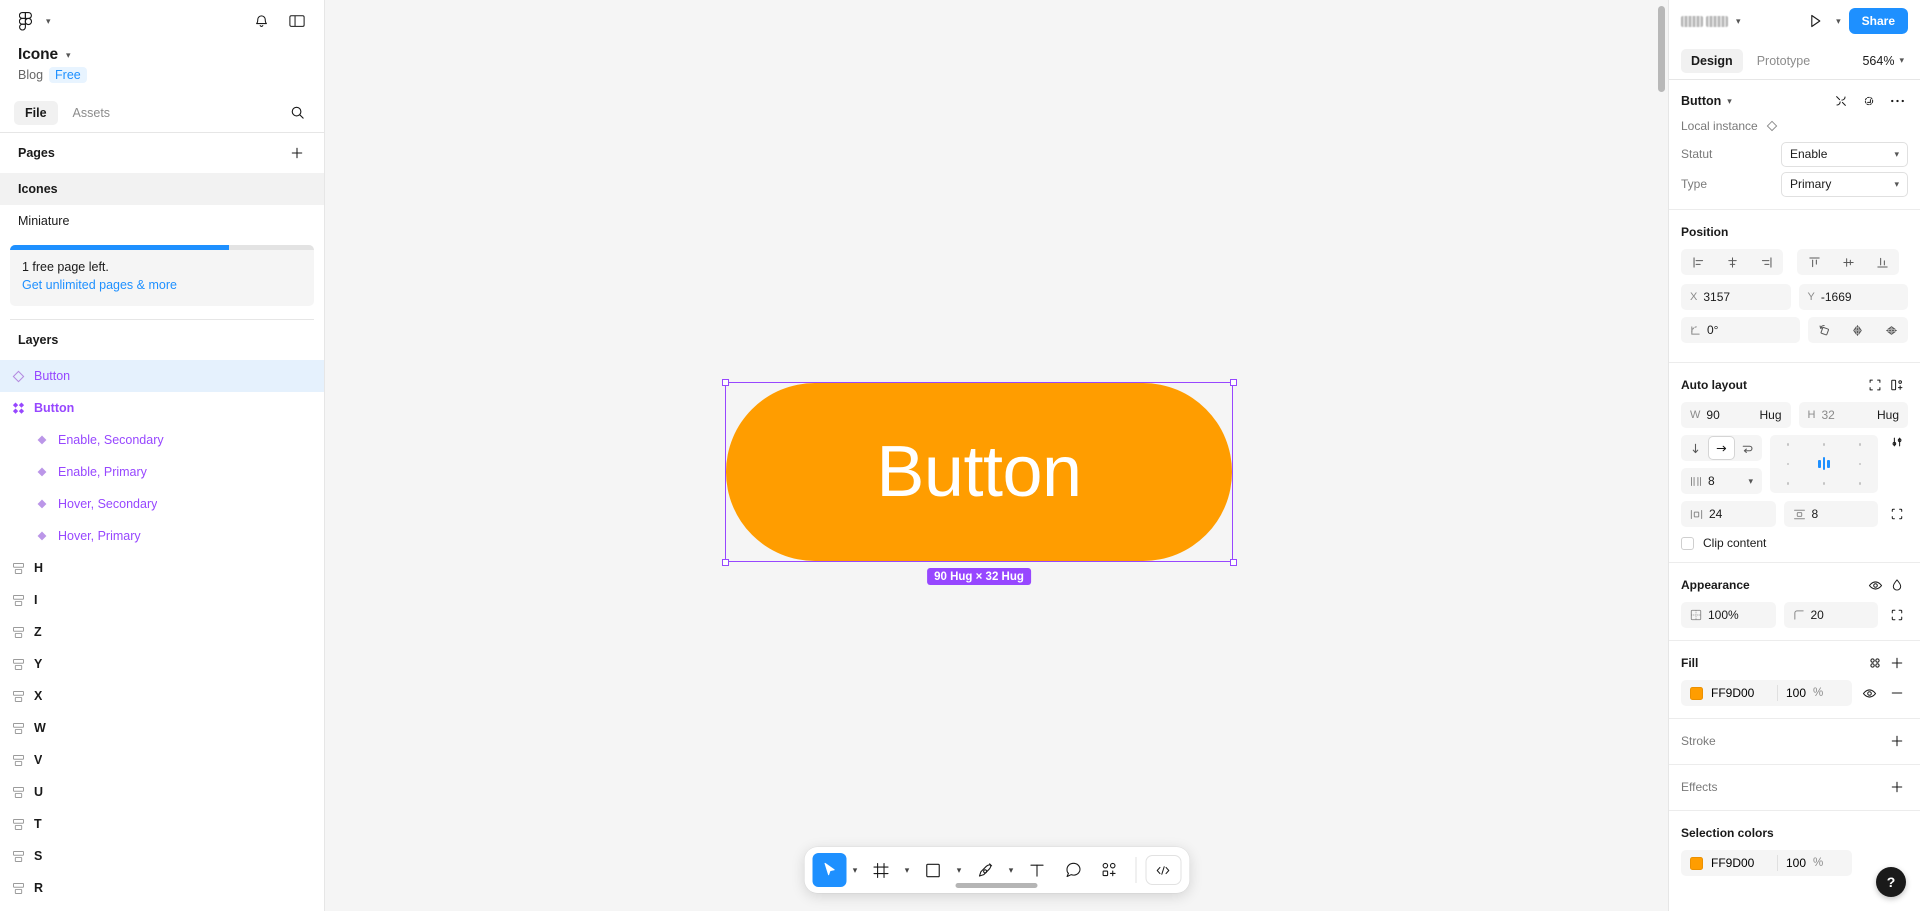  I want to click on add-autolayout-icon, so click(1897, 385).